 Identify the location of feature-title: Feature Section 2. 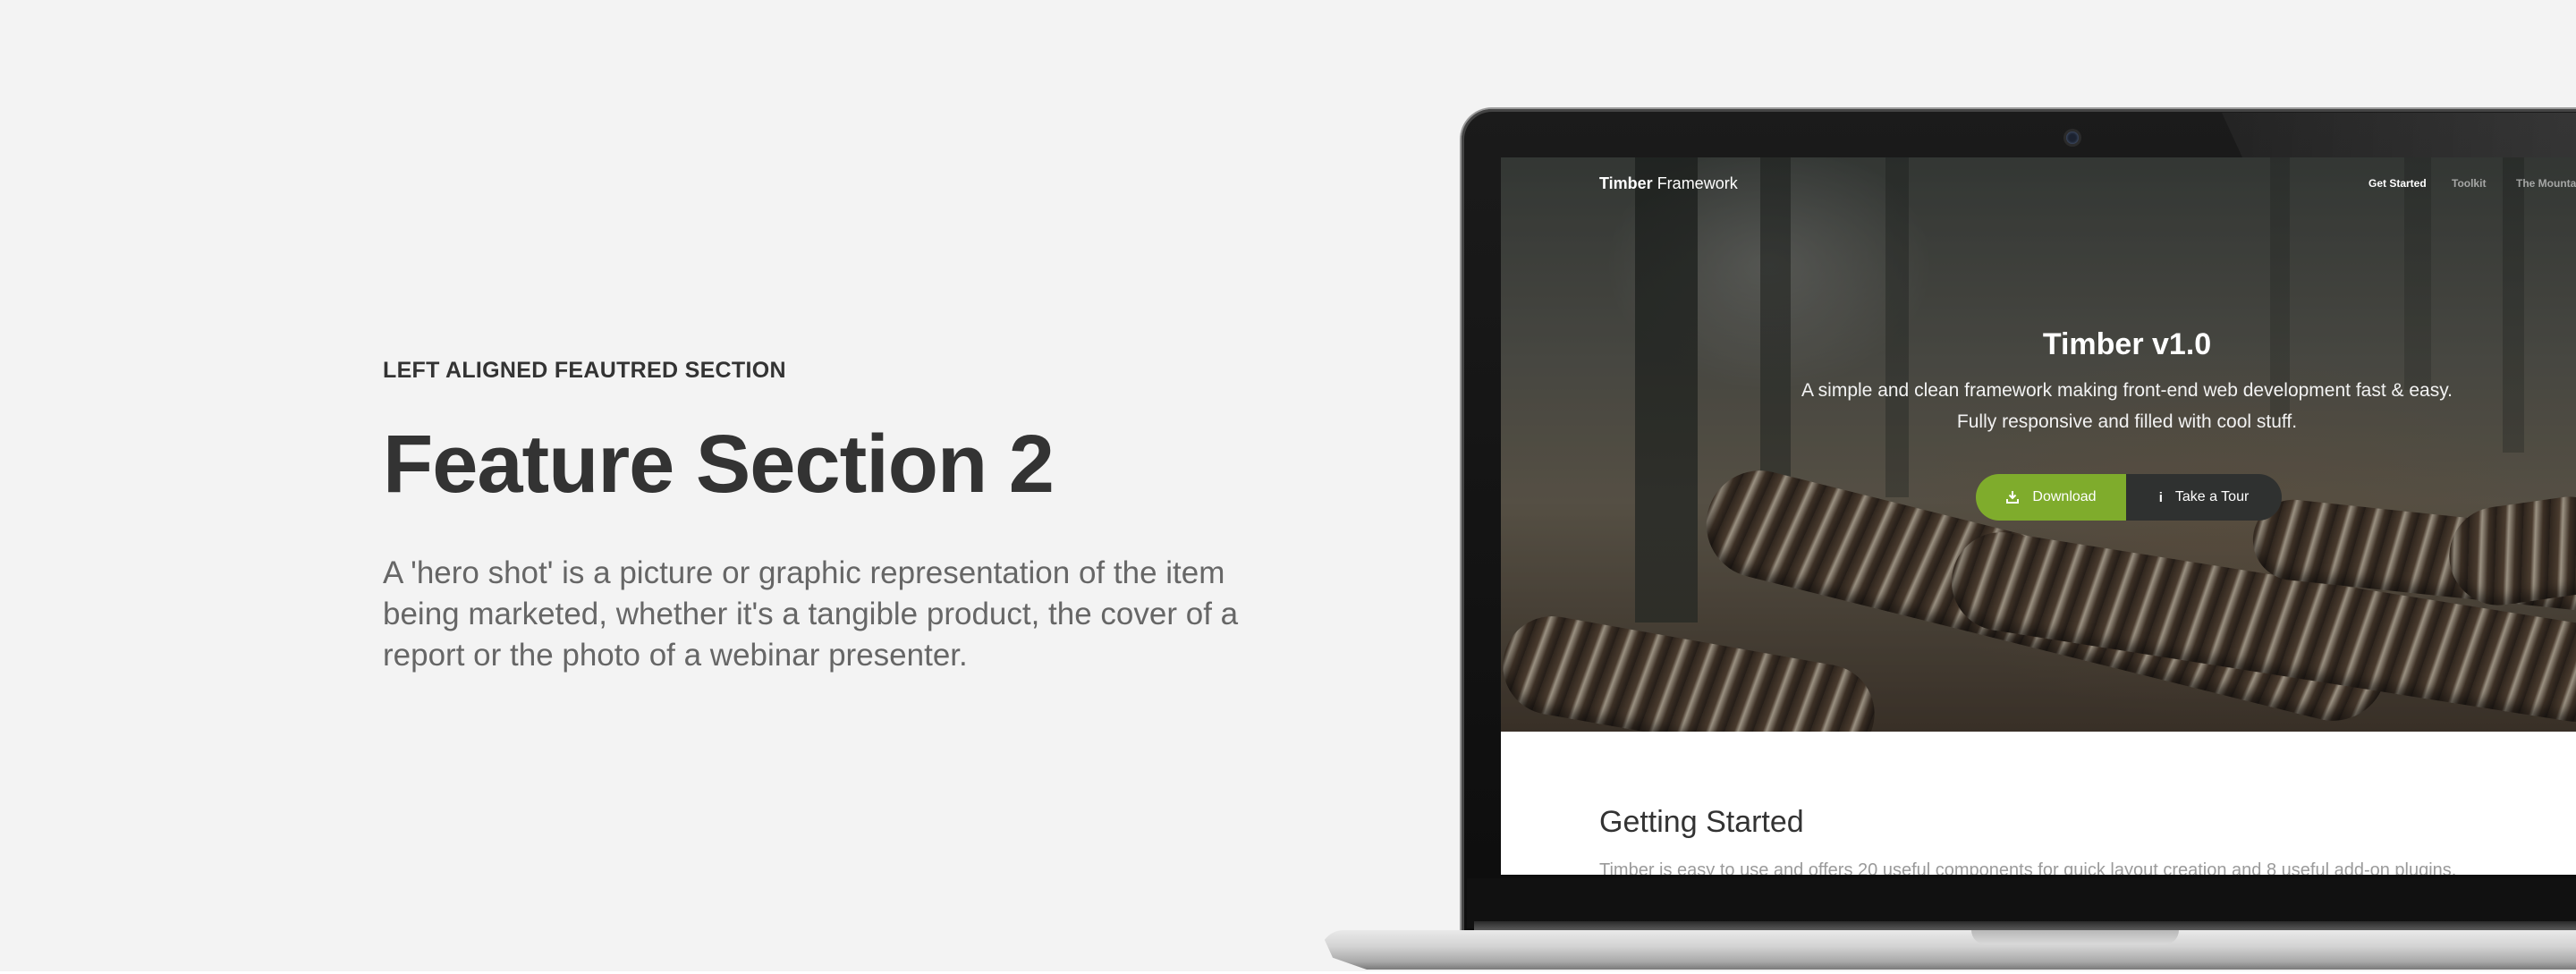
(719, 464).